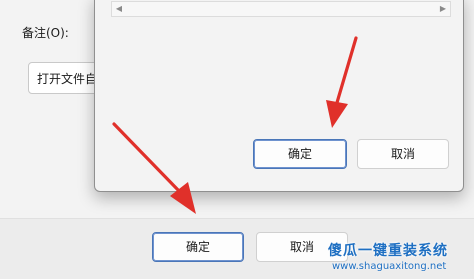 The height and width of the screenshot is (279, 474). I want to click on scroll-right-icon: ▶, so click(443, 9).